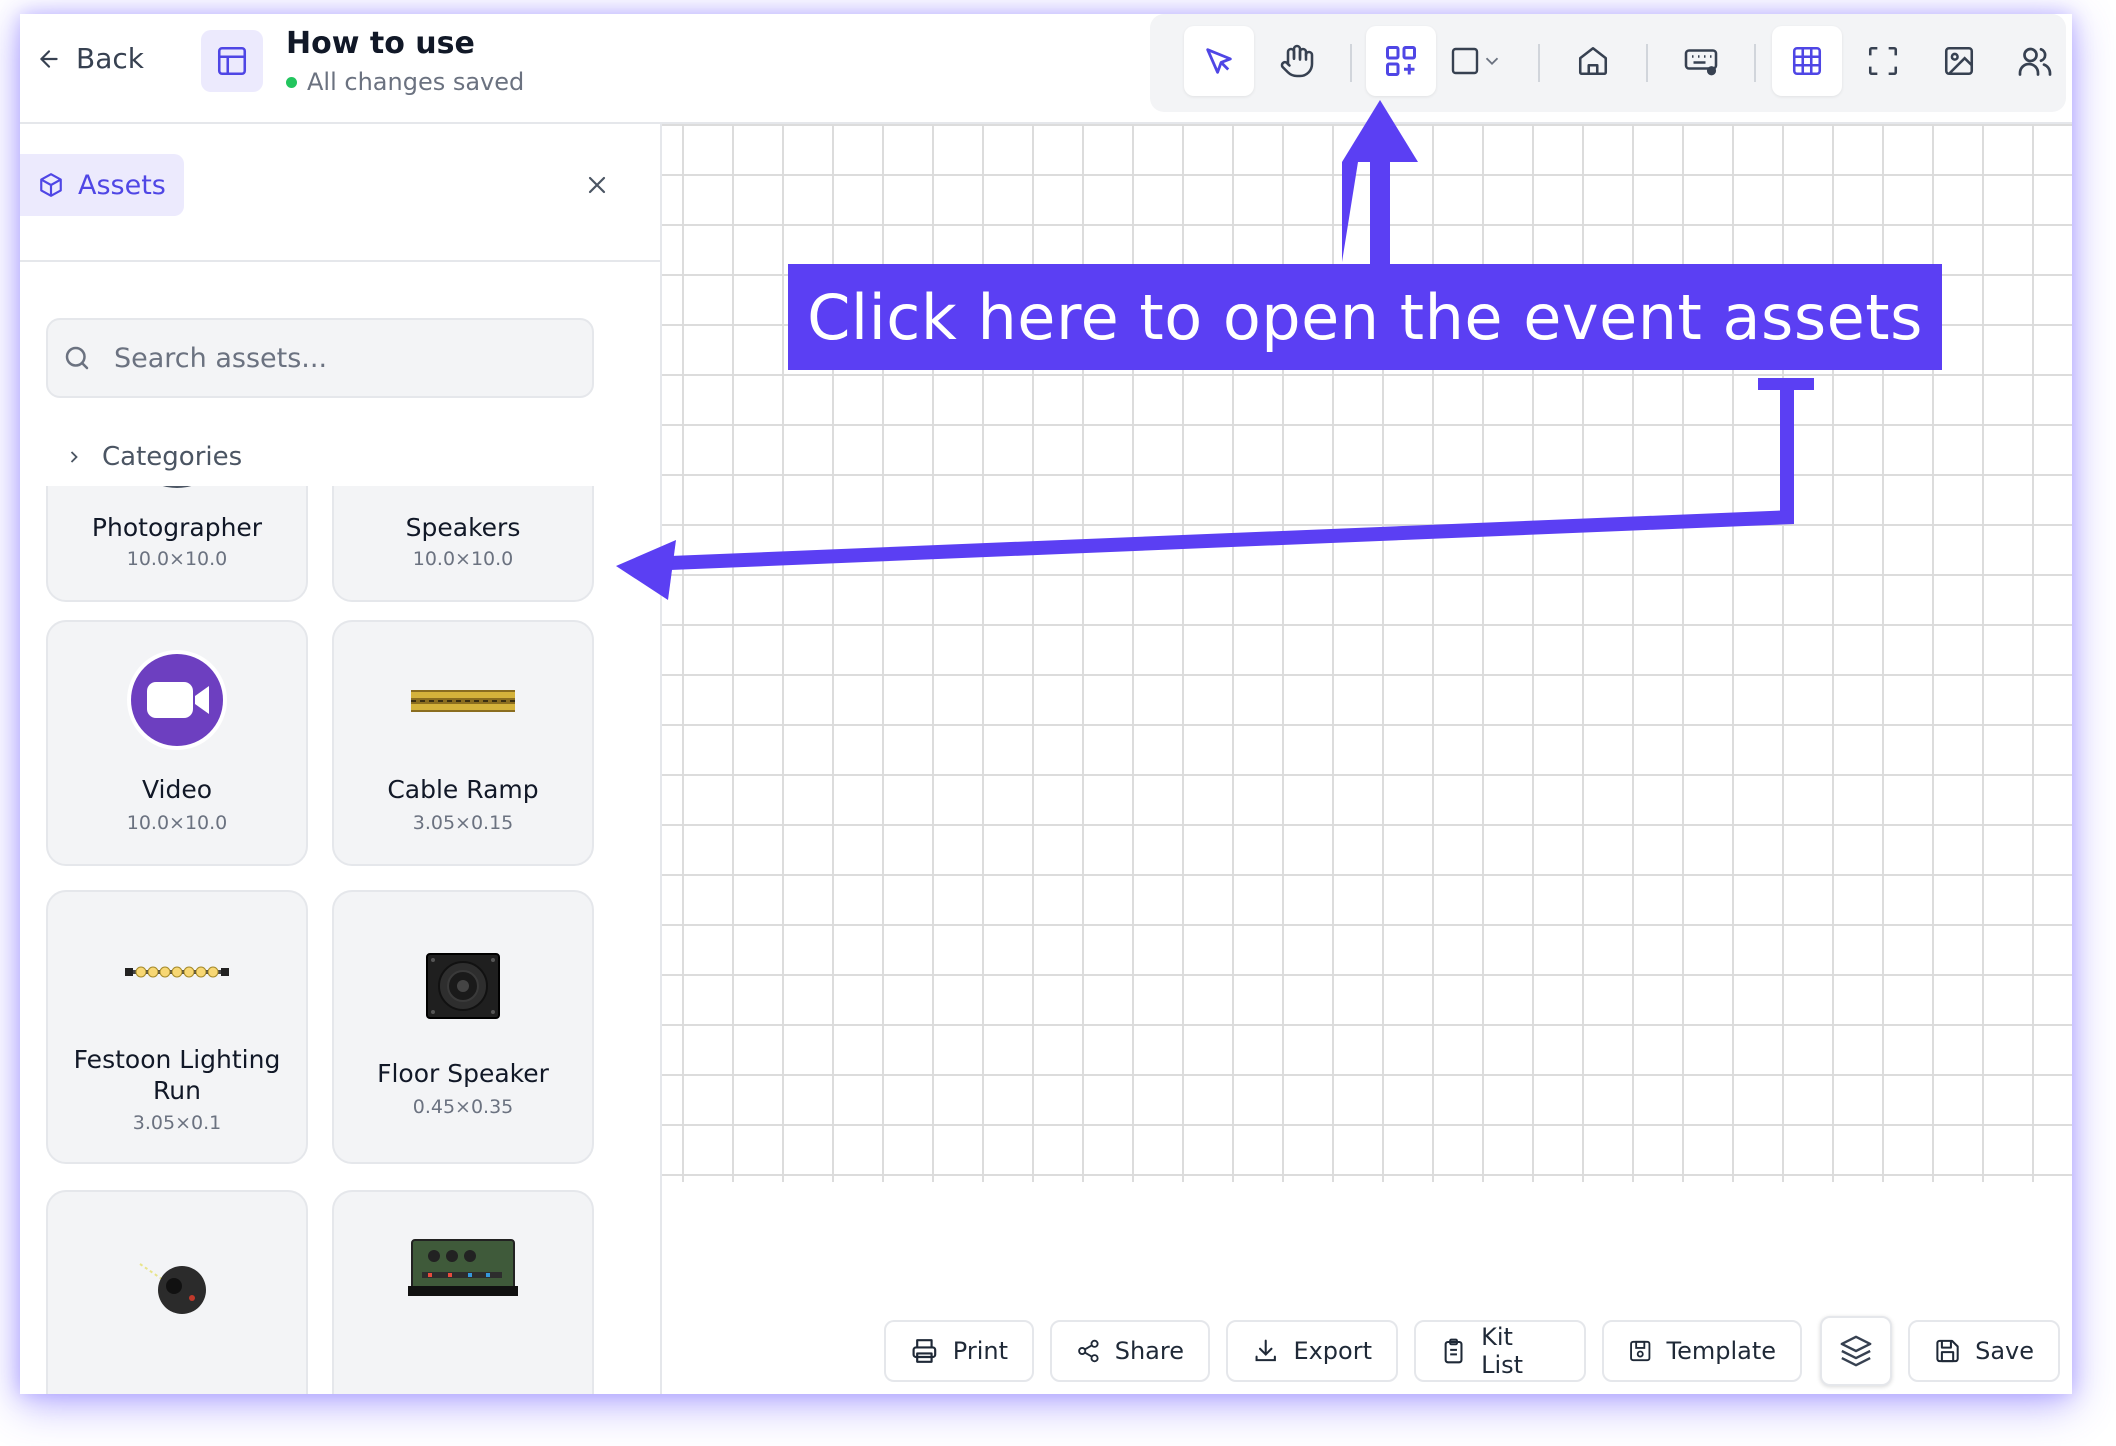 Image resolution: width=2116 pixels, height=1446 pixels. Describe the element at coordinates (1365, 317) in the screenshot. I see `annotation-callout: Click here to open the event assets` at that location.